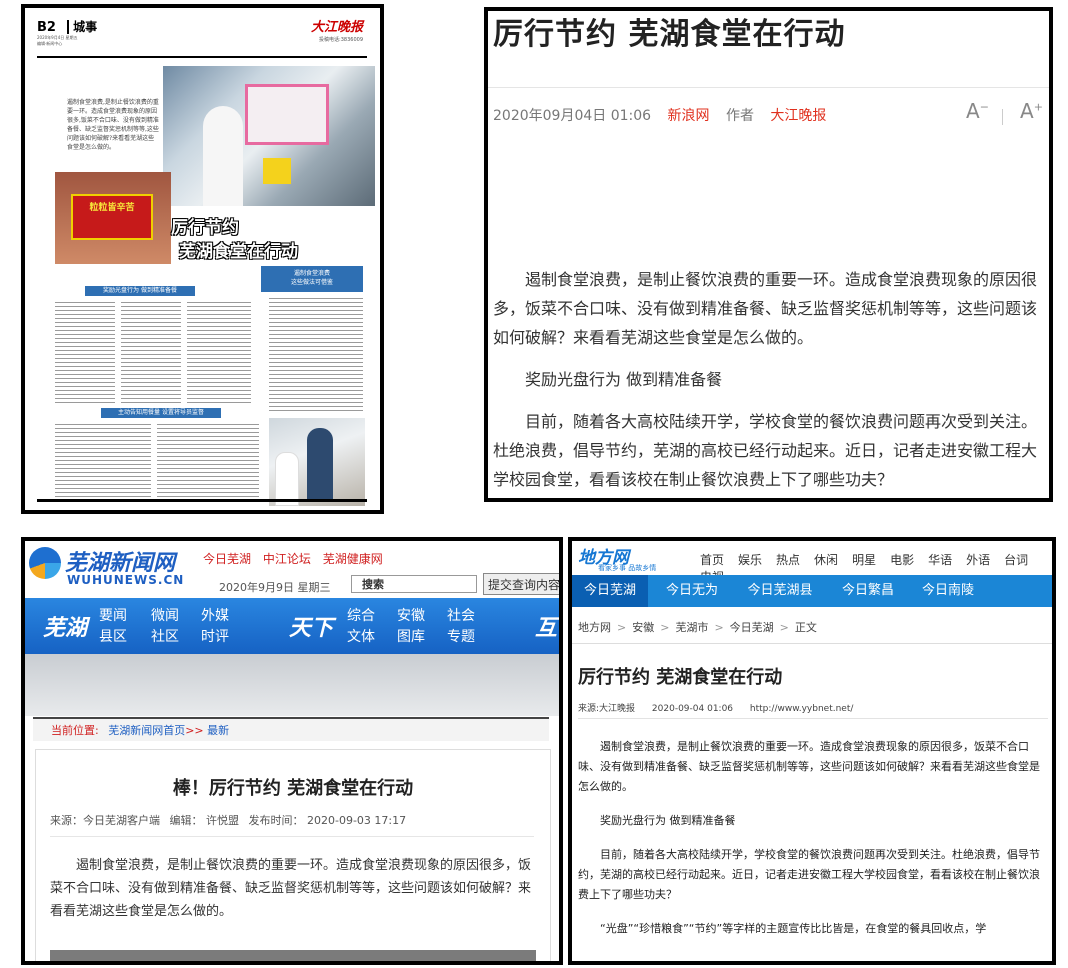 The width and height of the screenshot is (1068, 968). What do you see at coordinates (712, 560) in the screenshot?
I see `top-link: 首页` at bounding box center [712, 560].